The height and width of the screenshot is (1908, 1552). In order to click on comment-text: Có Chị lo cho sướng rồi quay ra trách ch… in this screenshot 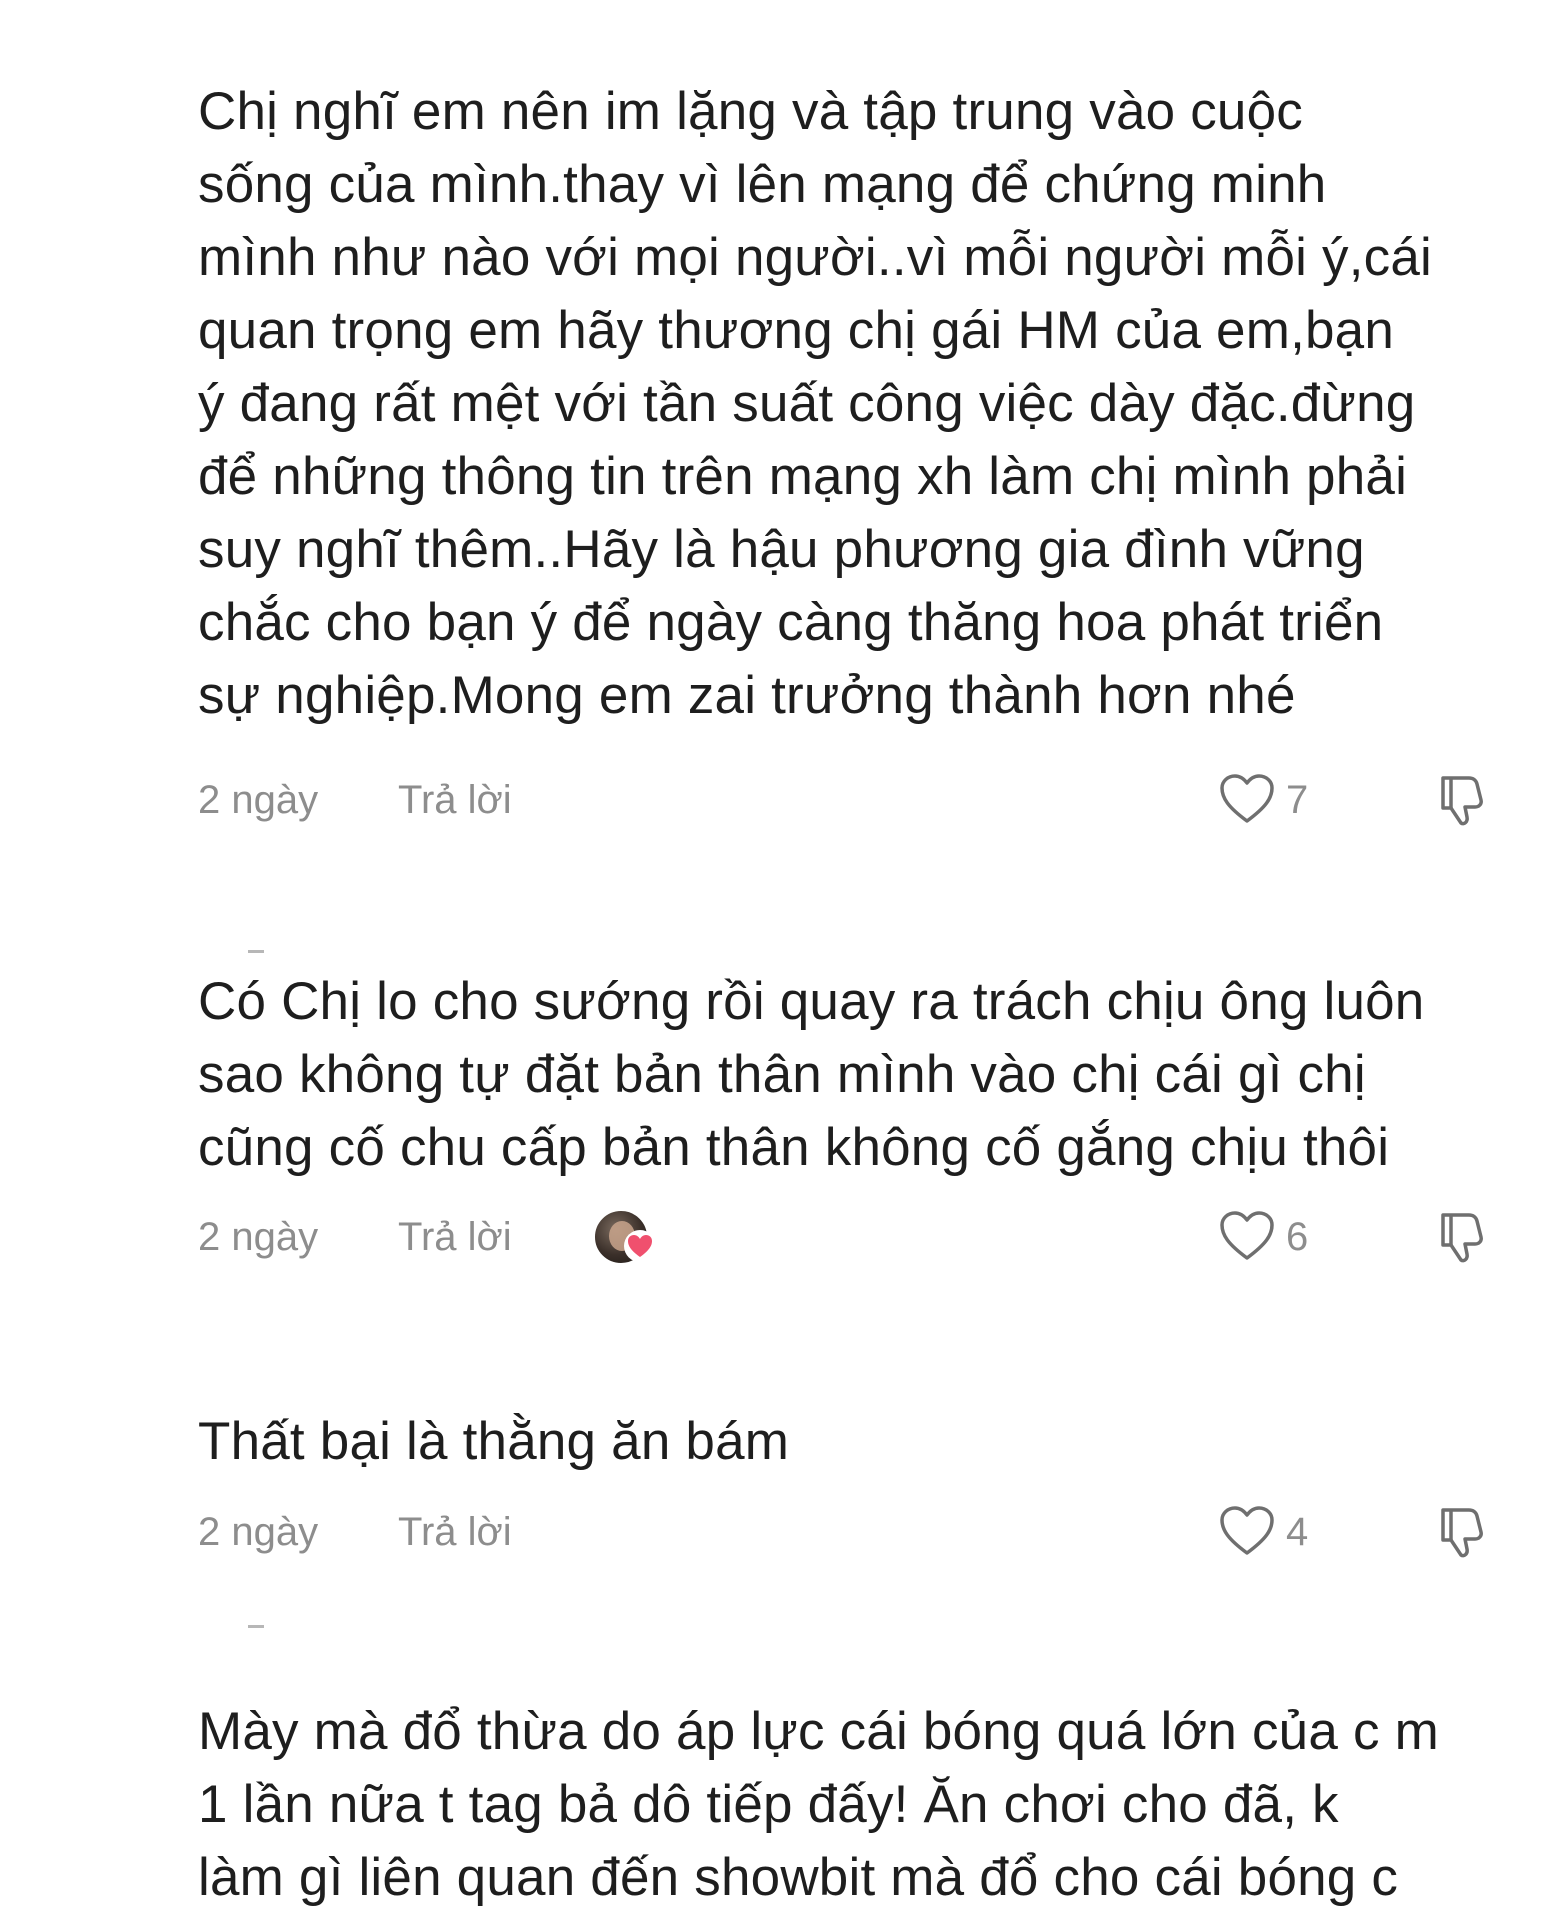, I will do `click(858, 1074)`.